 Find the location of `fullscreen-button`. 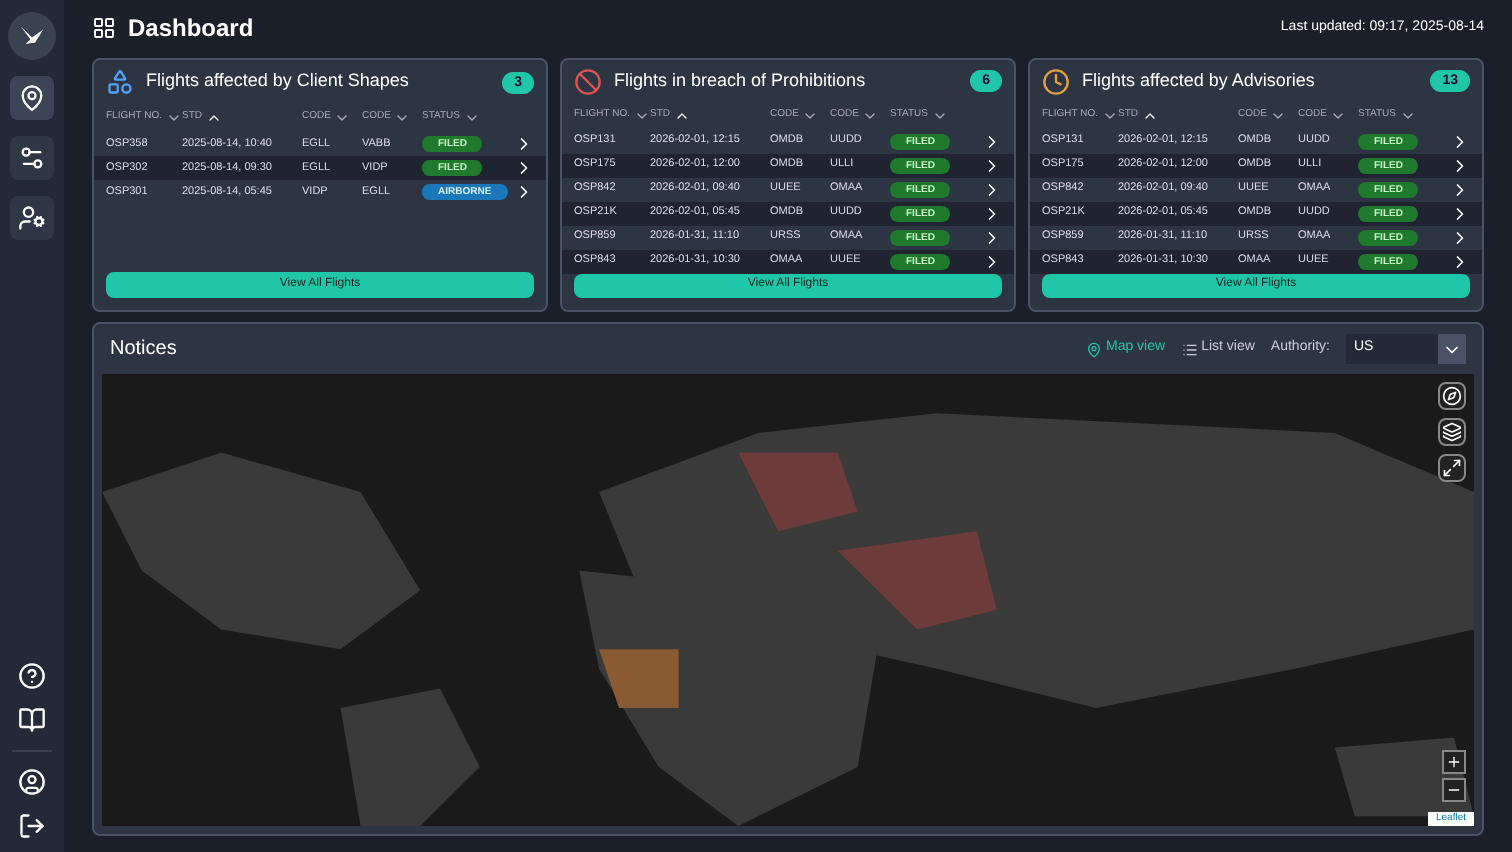

fullscreen-button is located at coordinates (1452, 468).